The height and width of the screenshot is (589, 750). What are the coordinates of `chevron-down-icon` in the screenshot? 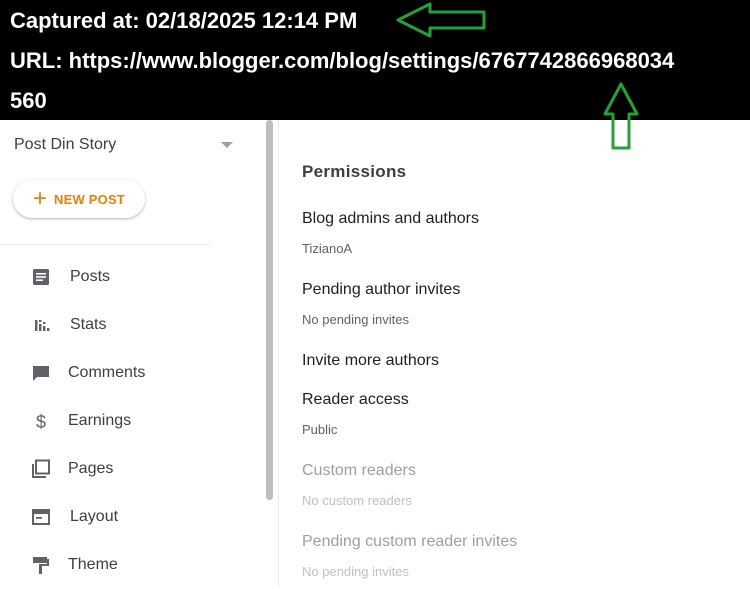 It's located at (227, 145).